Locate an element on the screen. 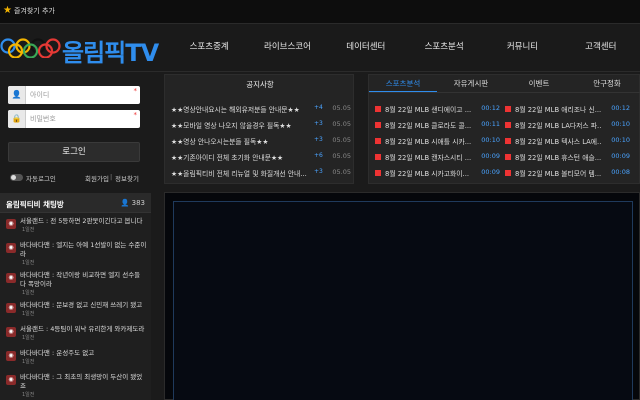  board-item: 8월 22일 MLB 시카고화이... 00:09 is located at coordinates (437, 173).